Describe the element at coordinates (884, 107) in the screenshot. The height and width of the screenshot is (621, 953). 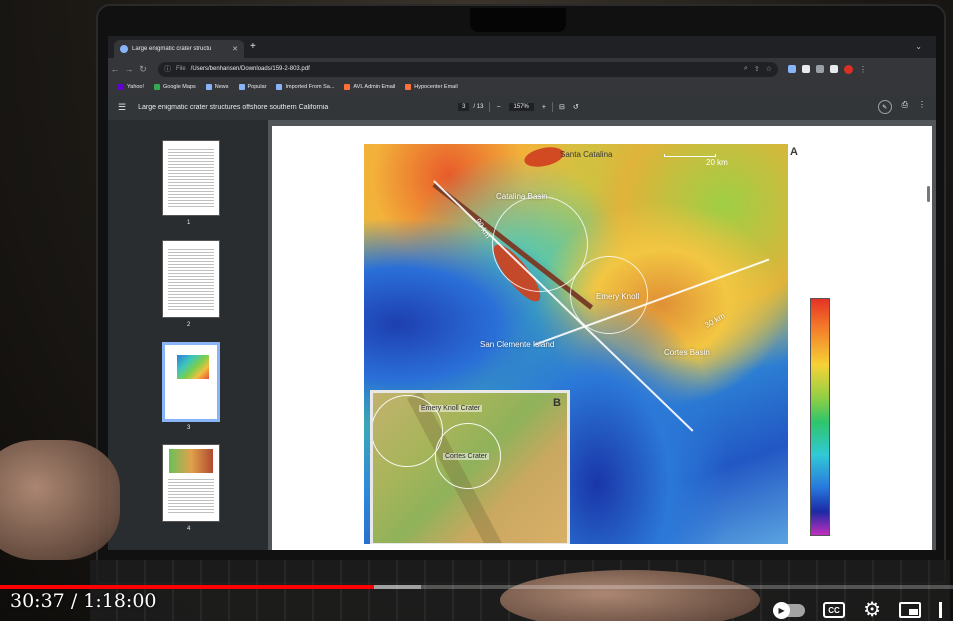
I see `annotate-icon: ✎` at that location.